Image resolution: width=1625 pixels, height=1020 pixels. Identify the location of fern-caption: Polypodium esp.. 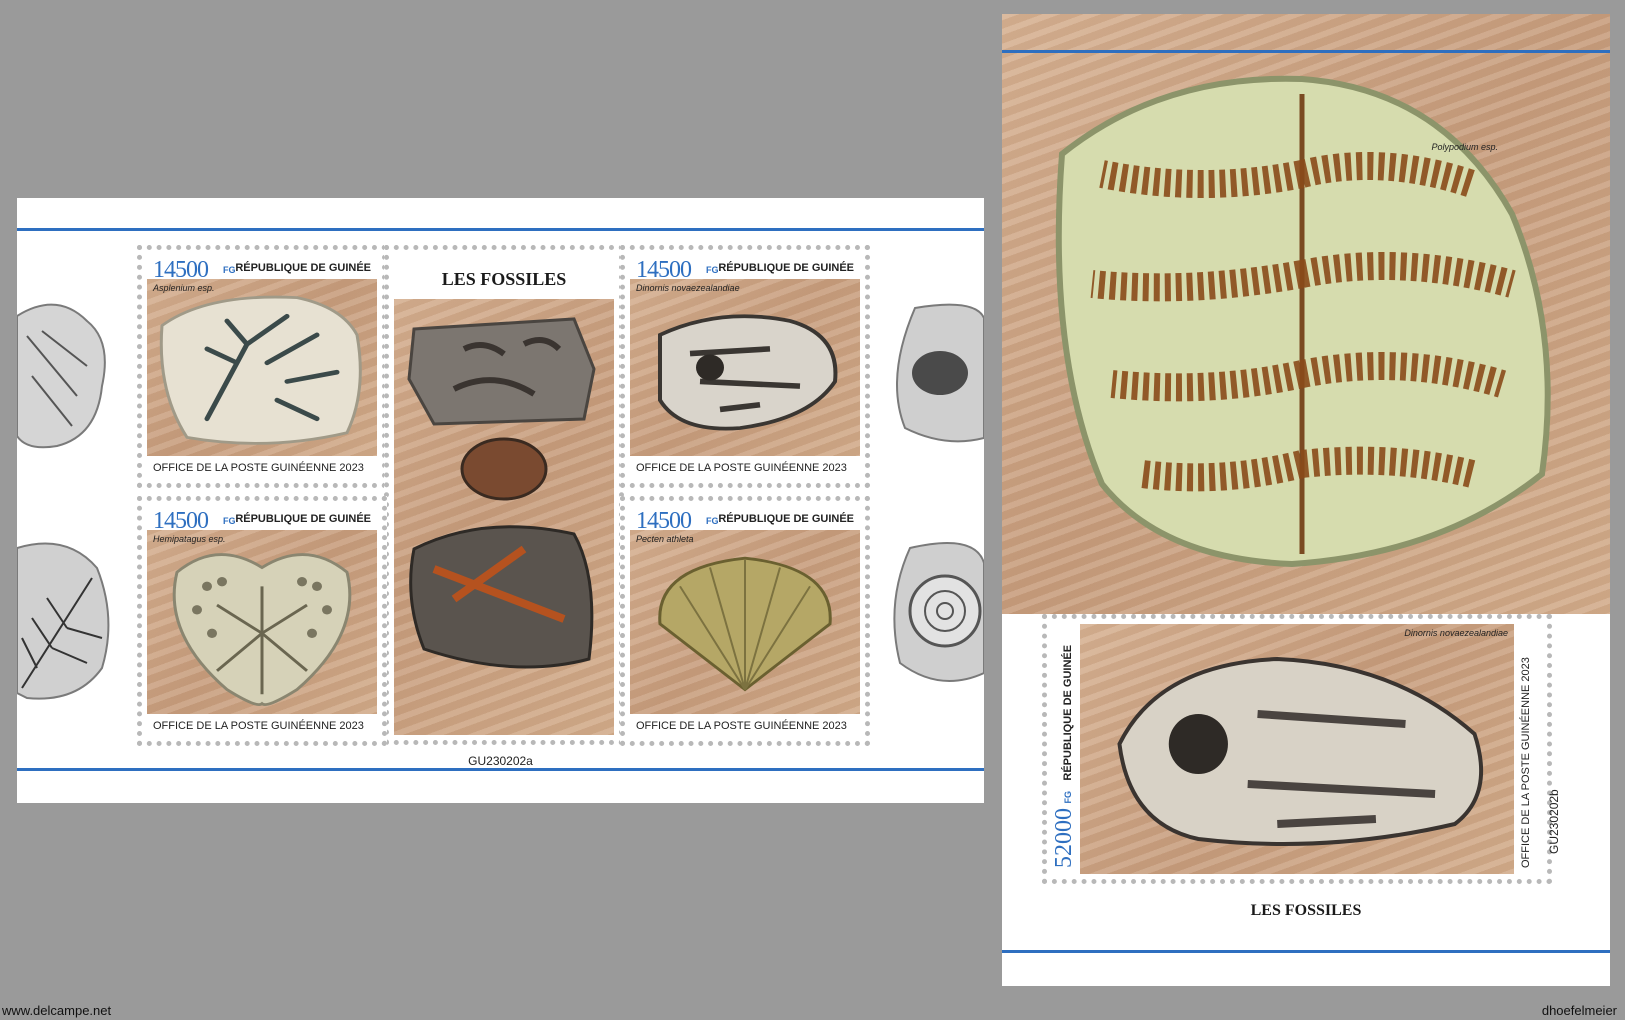
(1464, 147).